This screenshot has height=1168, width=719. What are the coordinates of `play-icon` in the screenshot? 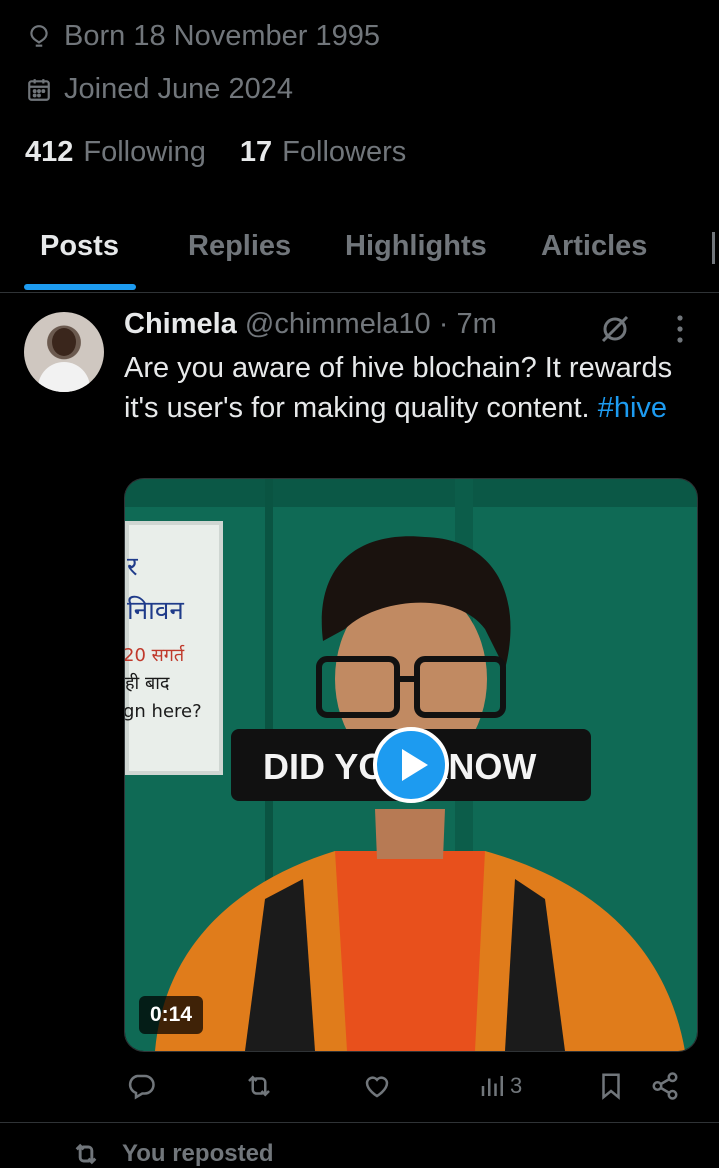 It's located at (411, 765).